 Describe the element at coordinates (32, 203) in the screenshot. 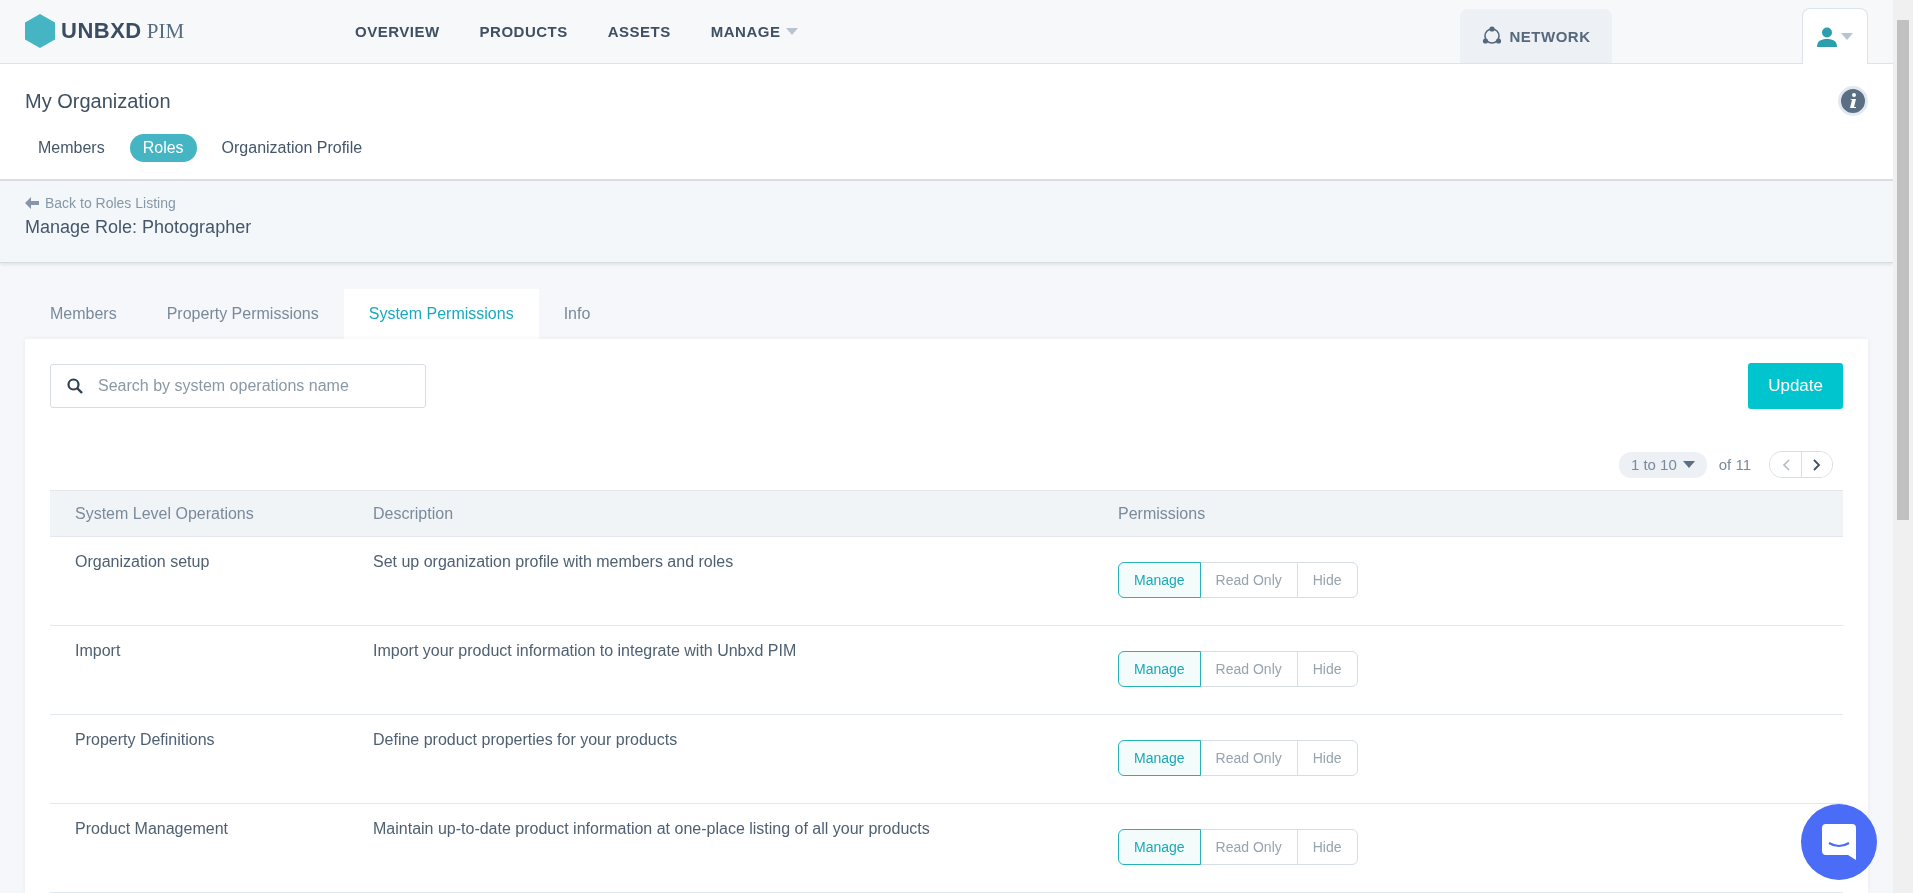

I see `arrow-left-icon` at that location.